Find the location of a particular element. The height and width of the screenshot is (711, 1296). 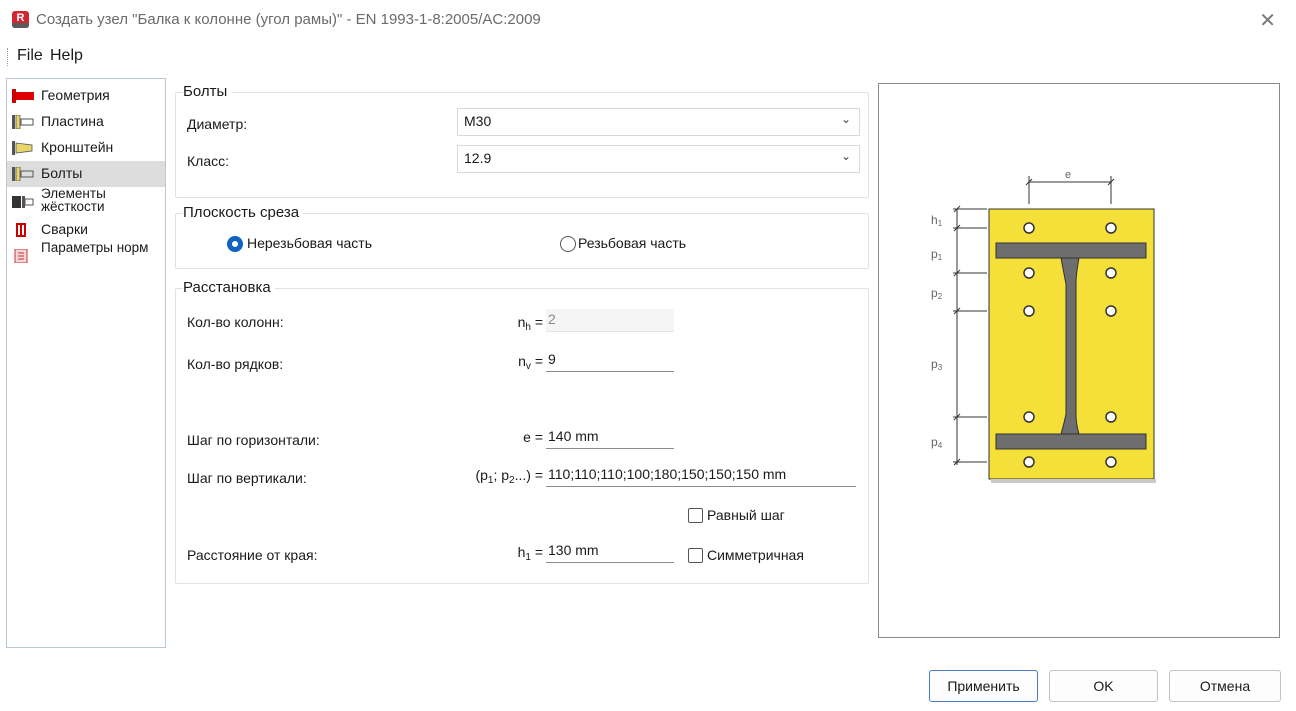

shear-plane-title: Плоскость среза is located at coordinates (243, 212).